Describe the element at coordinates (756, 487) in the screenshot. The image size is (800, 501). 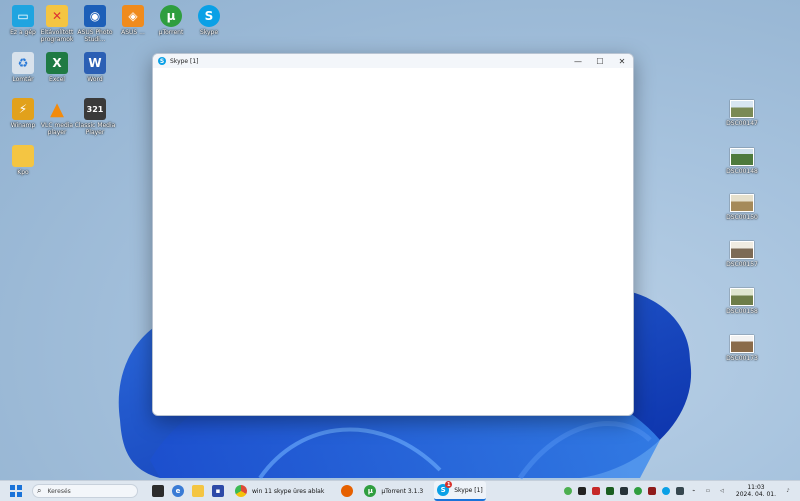
I see `clock-time: 11:03` at that location.